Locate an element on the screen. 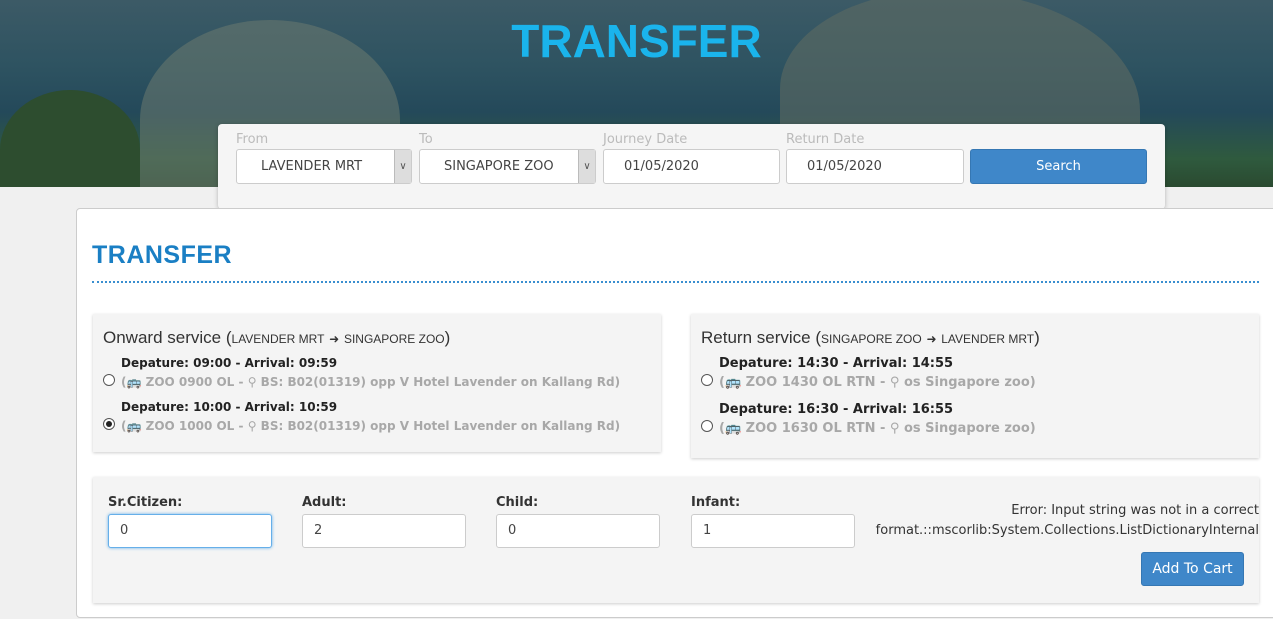 The width and height of the screenshot is (1273, 619). add-to-cart-button: Add To Cart is located at coordinates (1192, 569).